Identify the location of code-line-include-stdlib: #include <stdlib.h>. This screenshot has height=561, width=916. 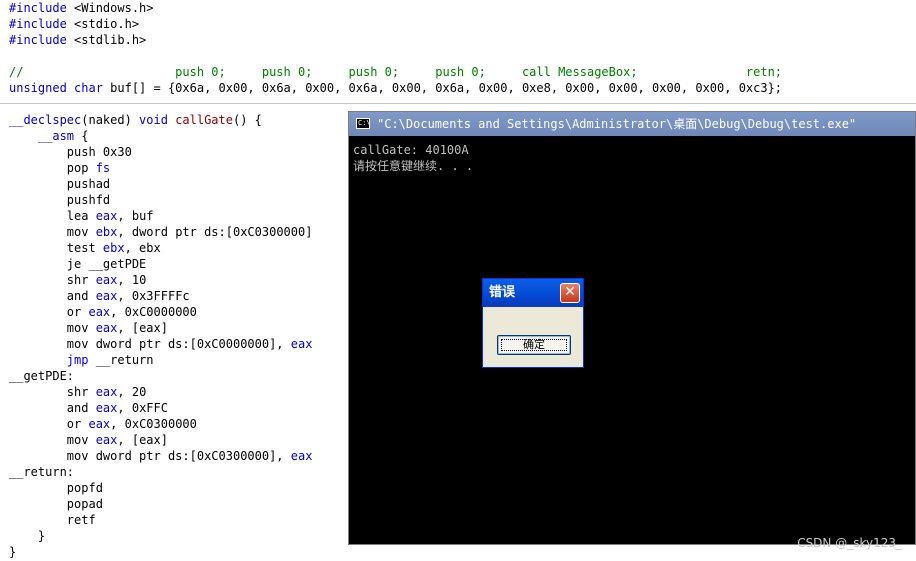
(77, 40).